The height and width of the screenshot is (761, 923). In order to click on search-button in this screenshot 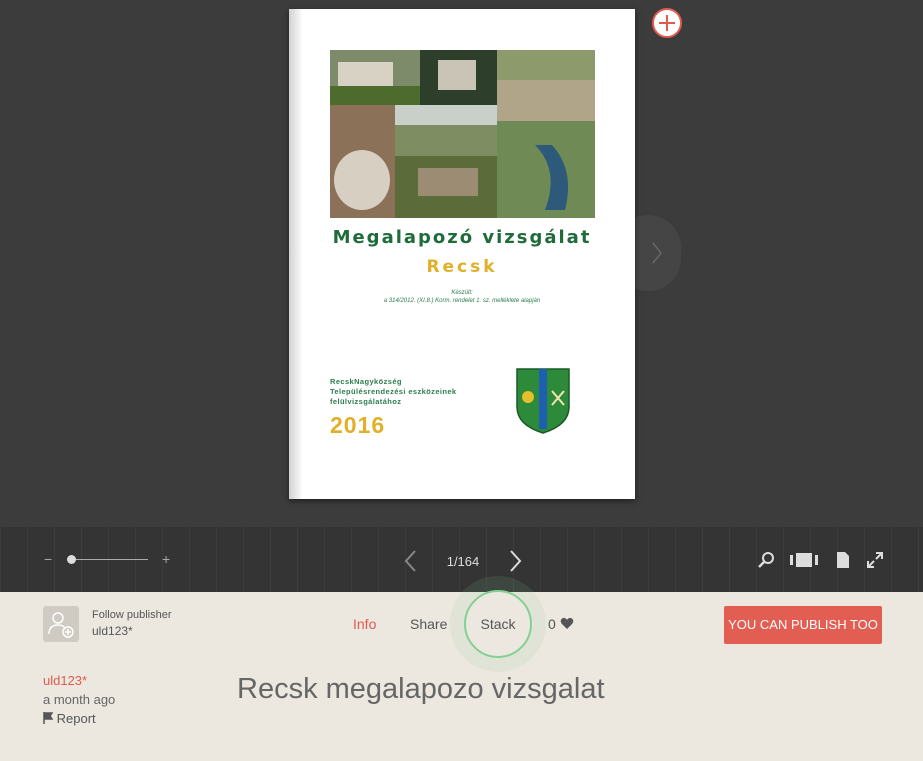, I will do `click(768, 560)`.